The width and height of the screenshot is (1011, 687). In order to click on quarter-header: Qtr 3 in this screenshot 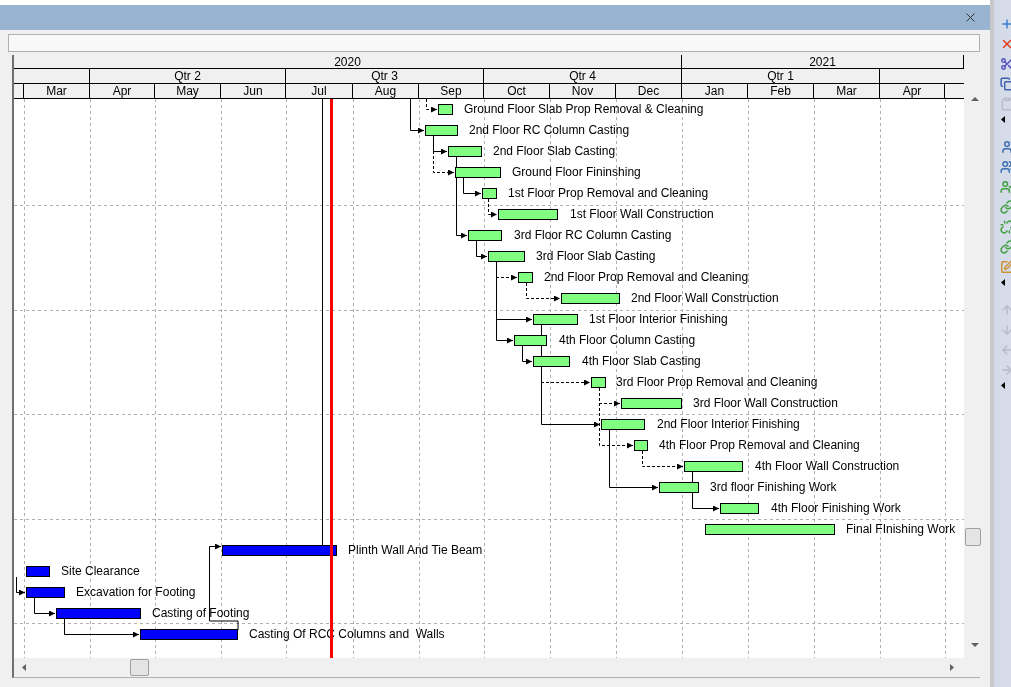, I will do `click(385, 76)`.